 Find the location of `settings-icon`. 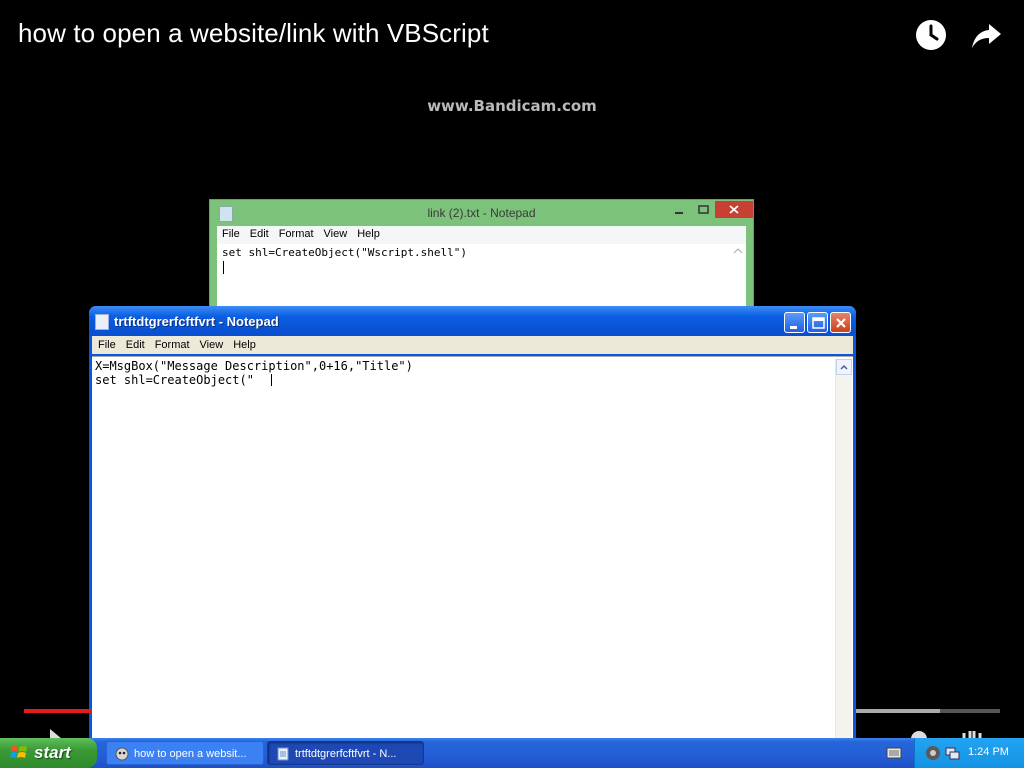

settings-icon is located at coordinates (919, 736).